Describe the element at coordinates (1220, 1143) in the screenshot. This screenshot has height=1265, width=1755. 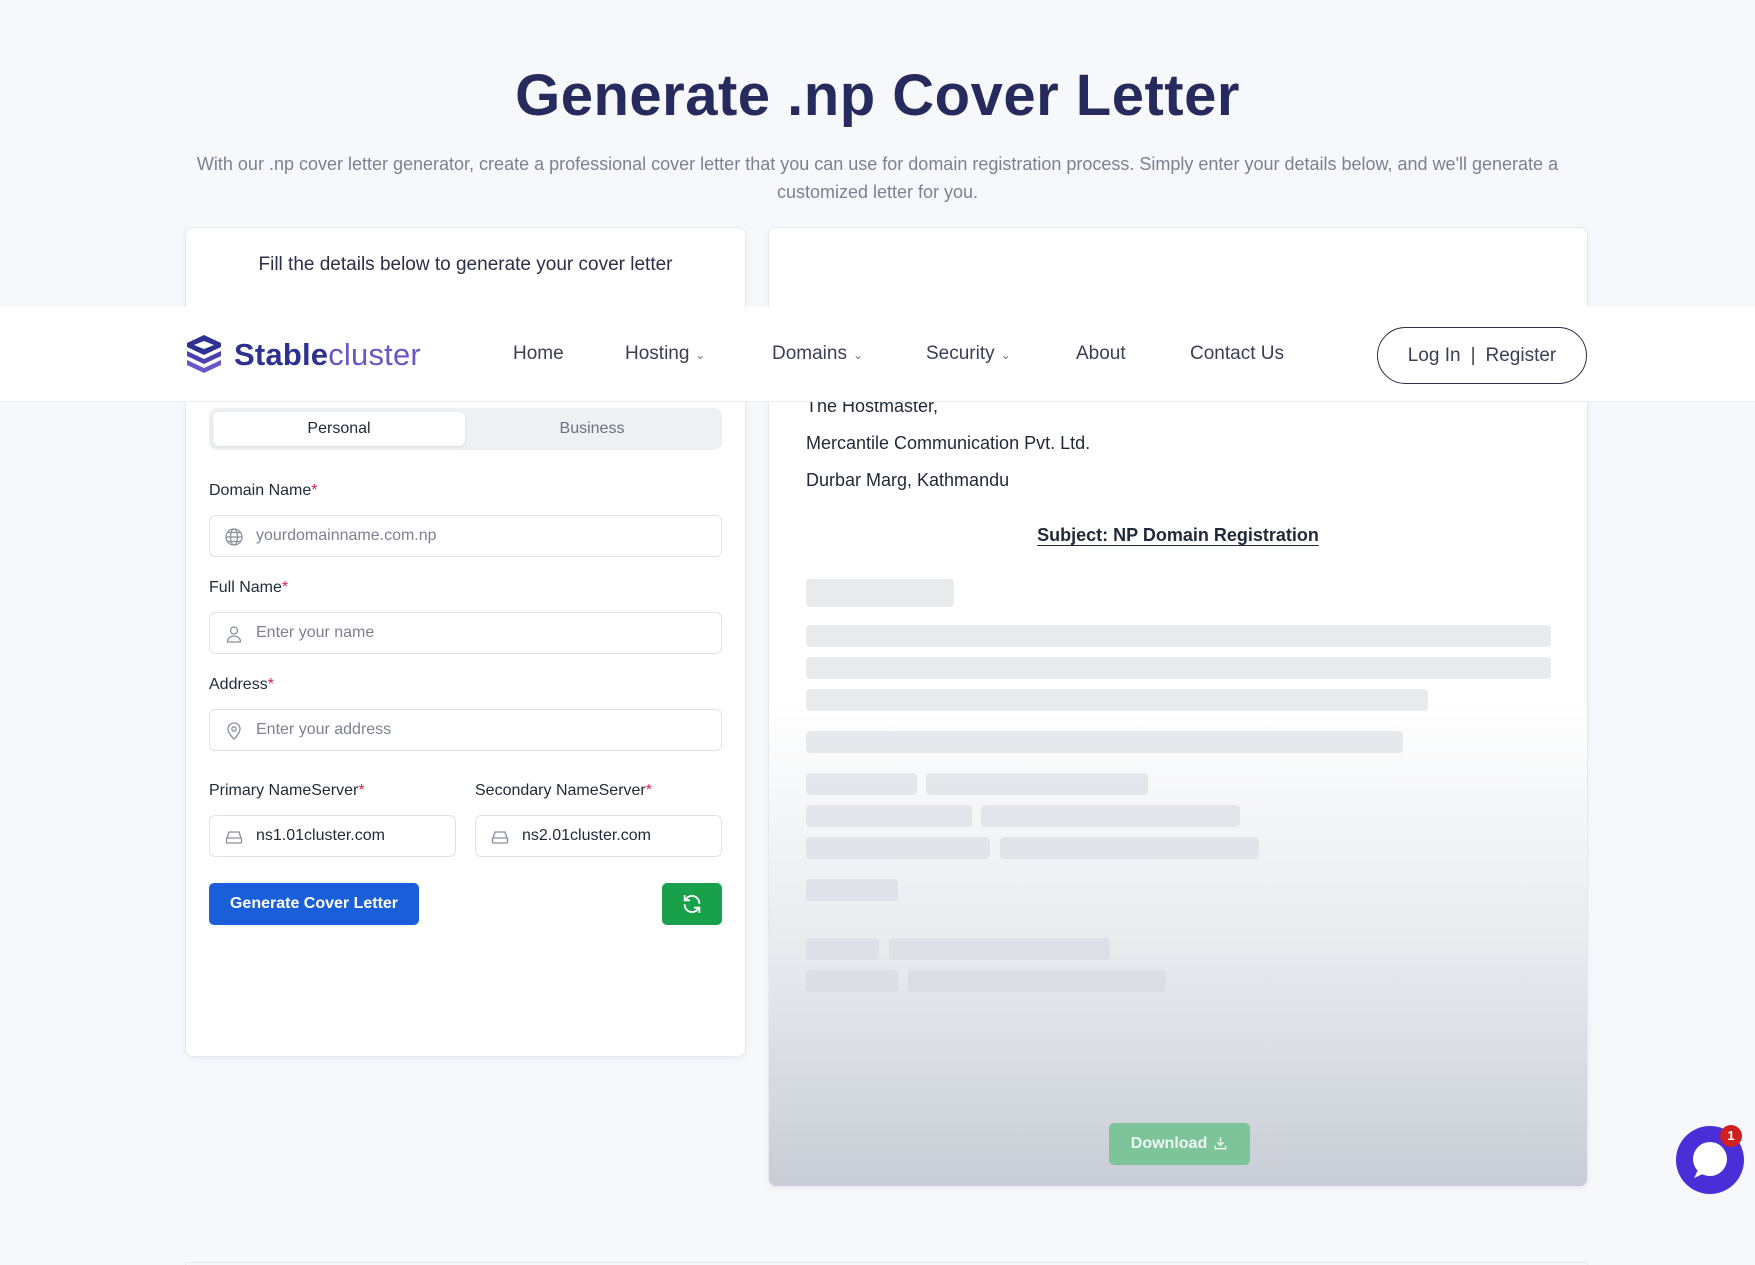
I see `download-icon` at that location.